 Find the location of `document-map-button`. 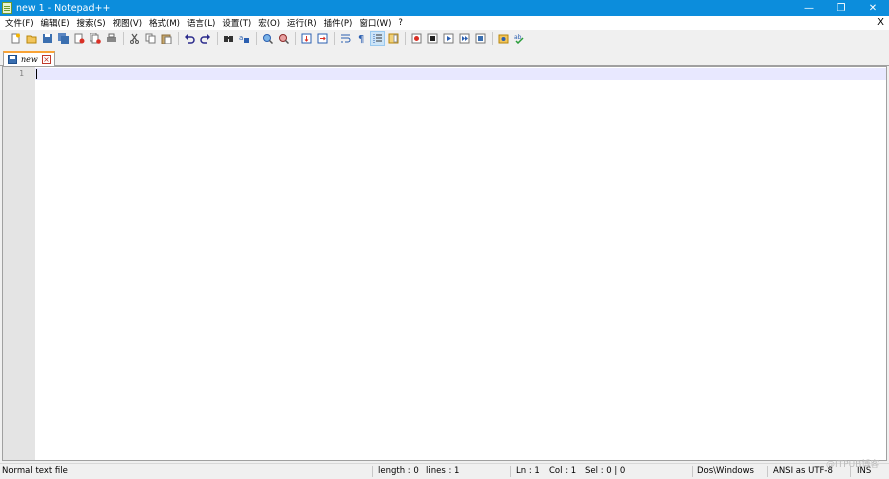

document-map-button is located at coordinates (393, 38).